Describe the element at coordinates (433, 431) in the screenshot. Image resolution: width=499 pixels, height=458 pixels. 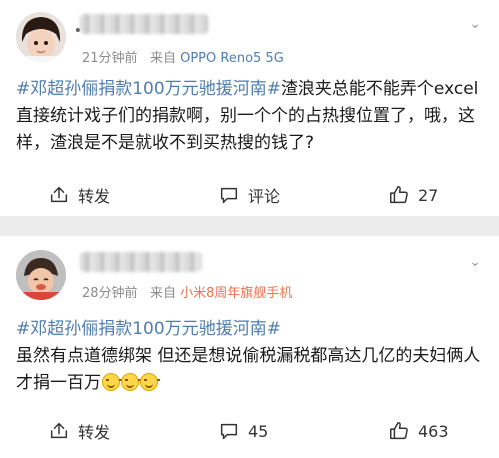
I see `like-count: 463` at that location.